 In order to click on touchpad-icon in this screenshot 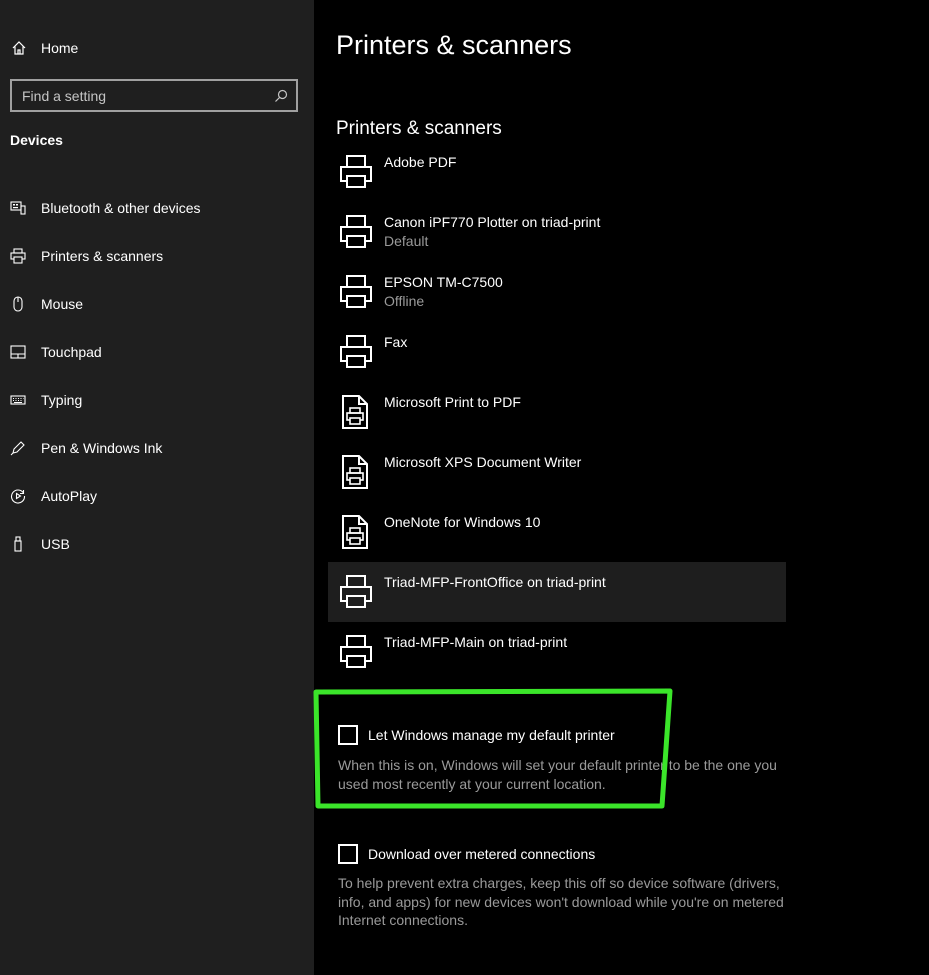, I will do `click(18, 352)`.